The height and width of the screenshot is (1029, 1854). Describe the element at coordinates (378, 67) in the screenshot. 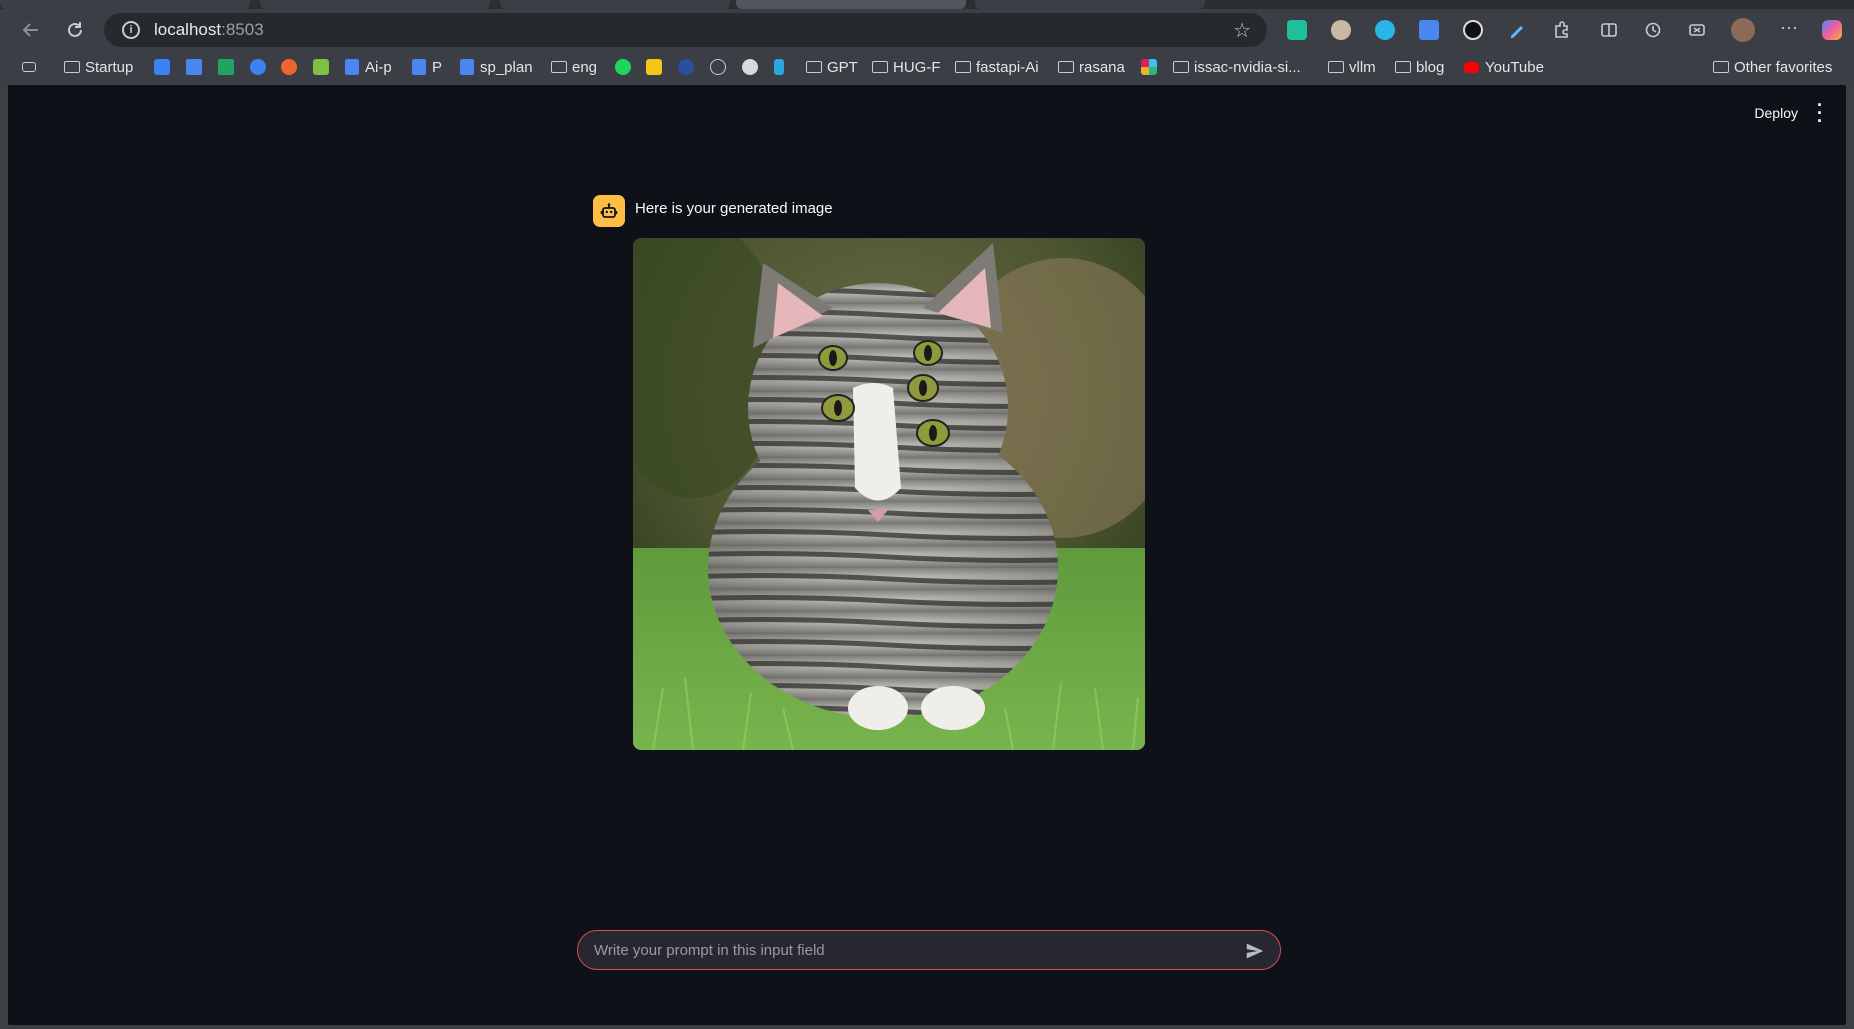

I see `bookmark-label: Ai-p` at that location.